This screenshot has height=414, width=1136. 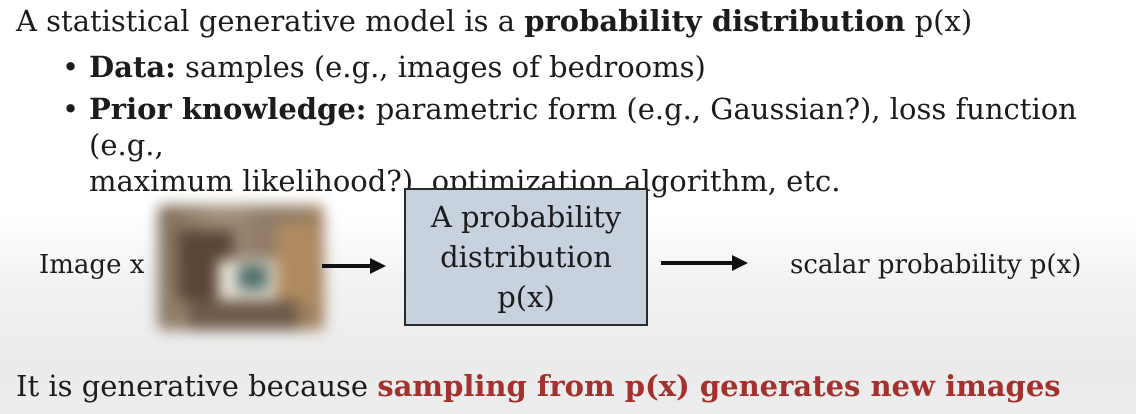 I want to click on probability-distribution-box: A probability distribution p(x), so click(x=526, y=257).